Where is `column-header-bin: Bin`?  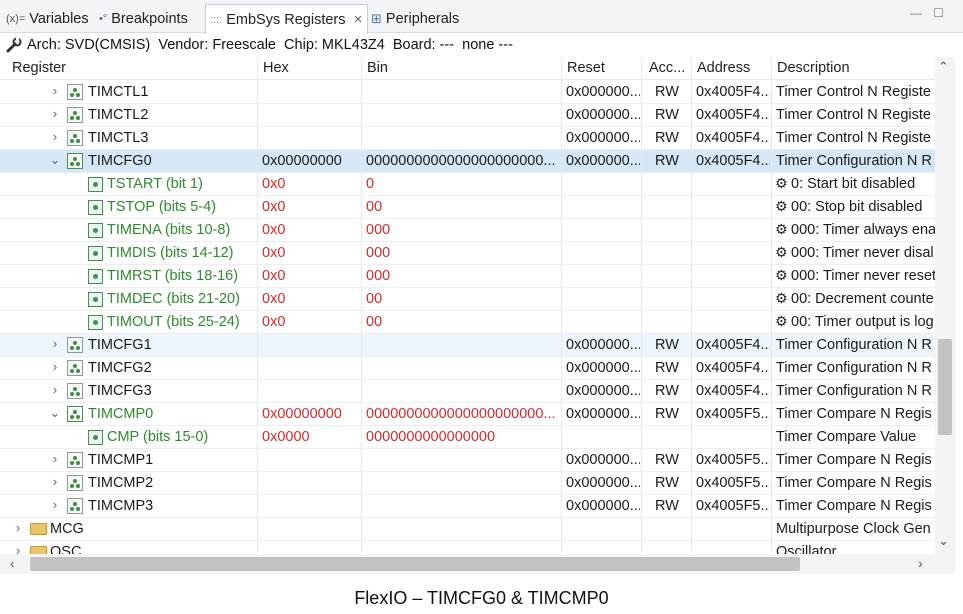
column-header-bin: Bin is located at coordinates (377, 68).